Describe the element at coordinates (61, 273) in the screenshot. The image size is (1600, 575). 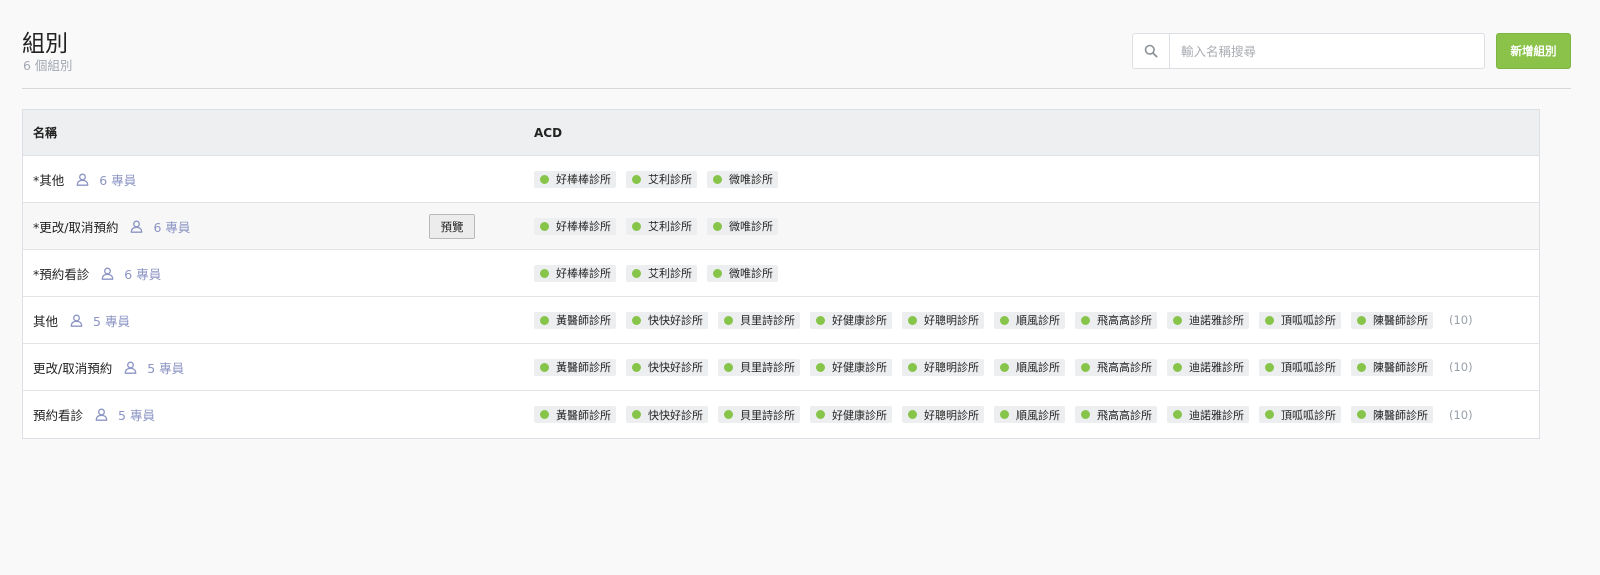
I see `group-name: *預約看診` at that location.